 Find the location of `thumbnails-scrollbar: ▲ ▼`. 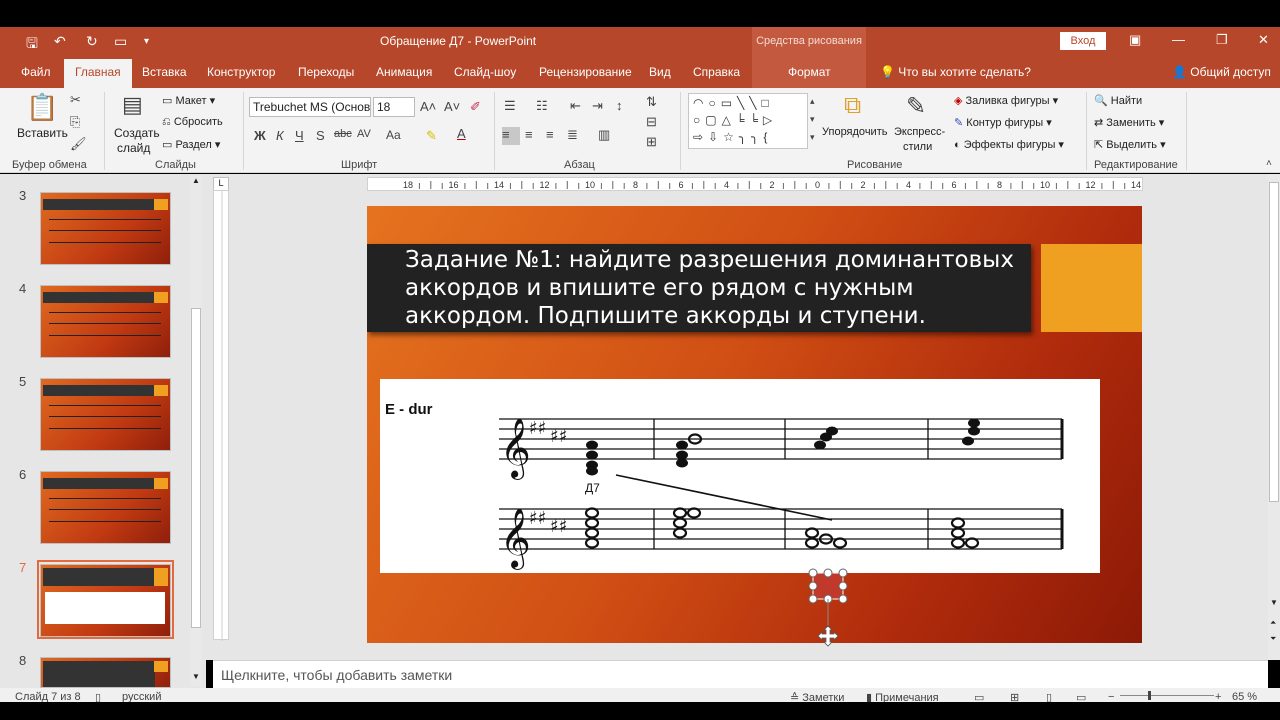

thumbnails-scrollbar: ▲ ▼ is located at coordinates (196, 431).